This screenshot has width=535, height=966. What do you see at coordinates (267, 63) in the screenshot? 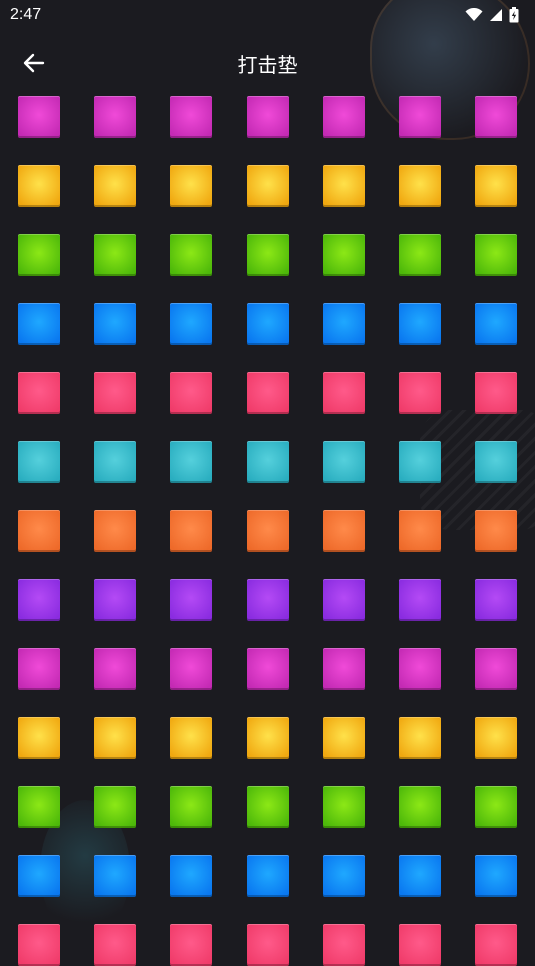
I see `app-bar: 打击垫` at bounding box center [267, 63].